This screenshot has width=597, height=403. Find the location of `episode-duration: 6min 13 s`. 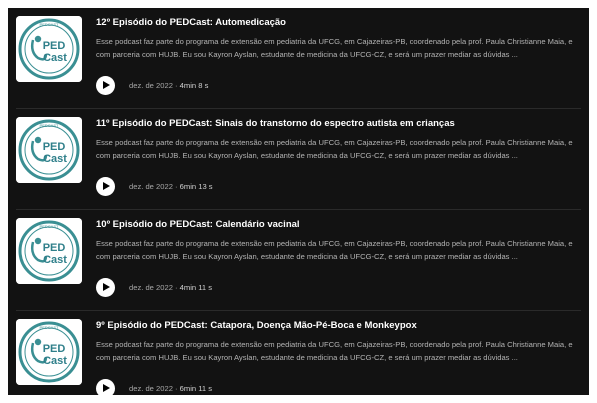

episode-duration: 6min 13 s is located at coordinates (196, 186).